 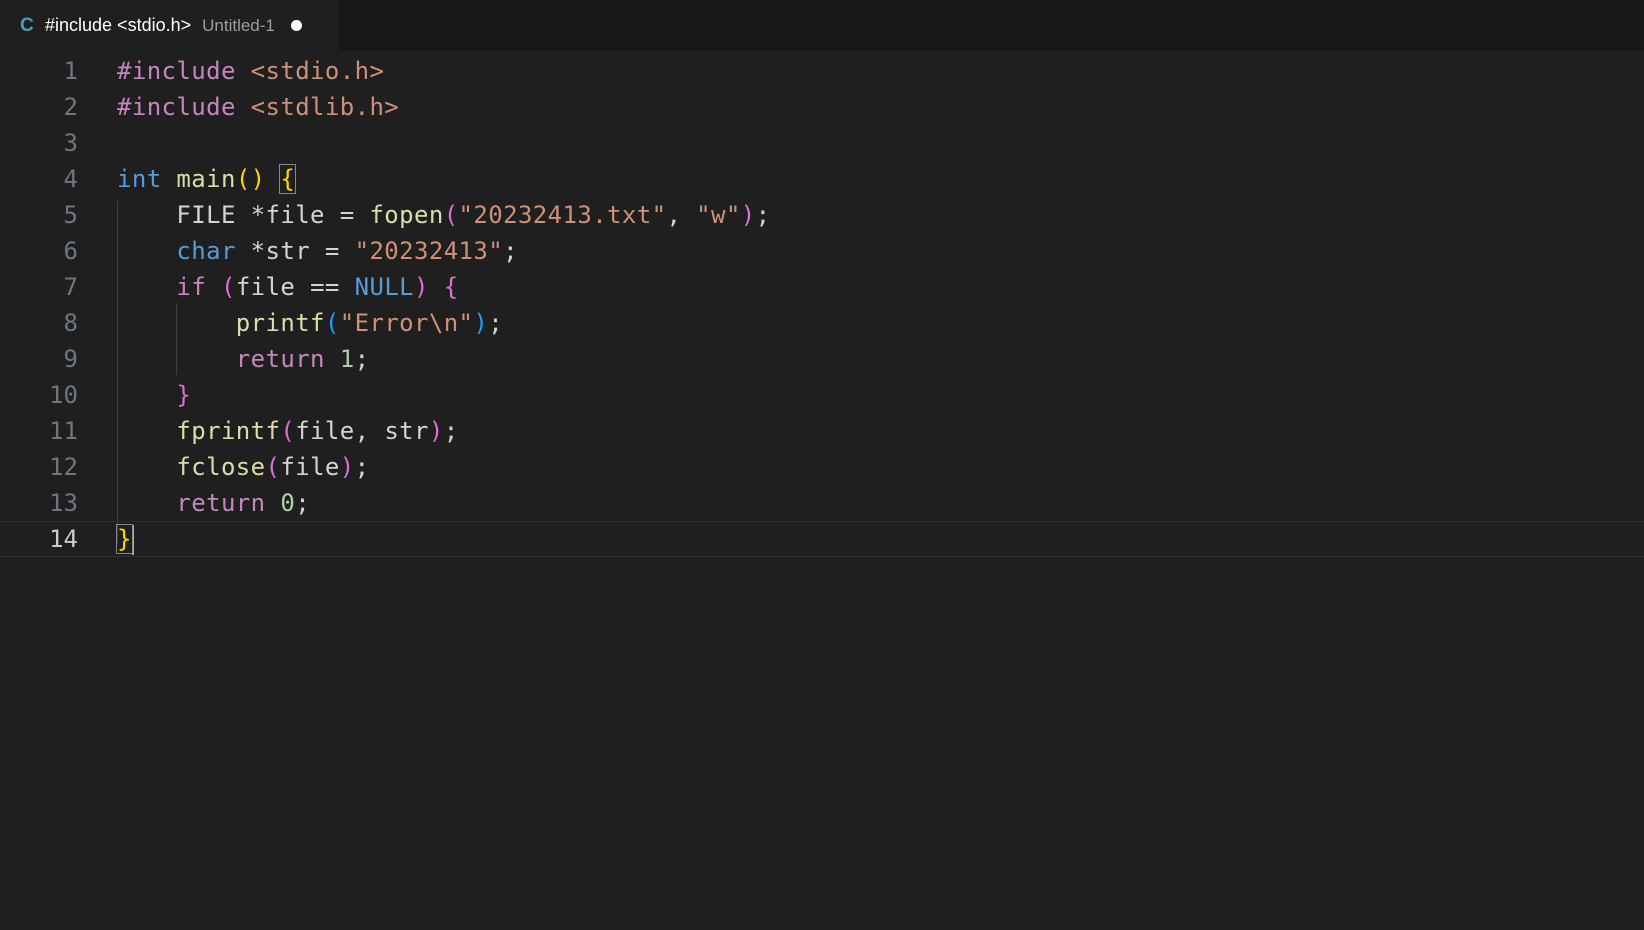 I want to click on tab-untitled-1: C #include <stdio.h> Untitled-1, so click(x=169, y=25).